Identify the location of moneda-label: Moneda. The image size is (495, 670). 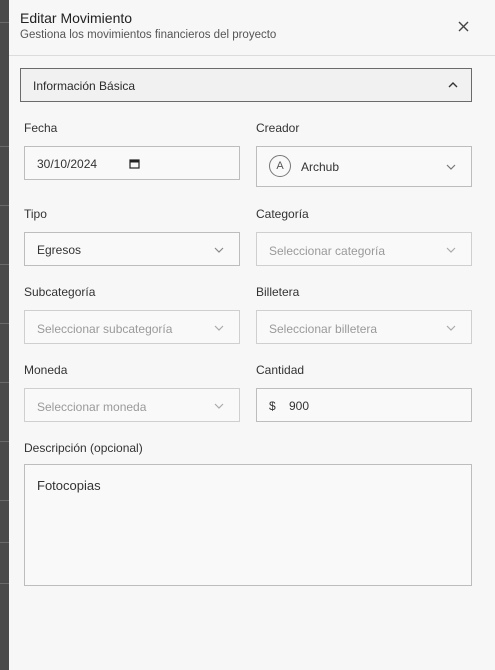
(46, 370).